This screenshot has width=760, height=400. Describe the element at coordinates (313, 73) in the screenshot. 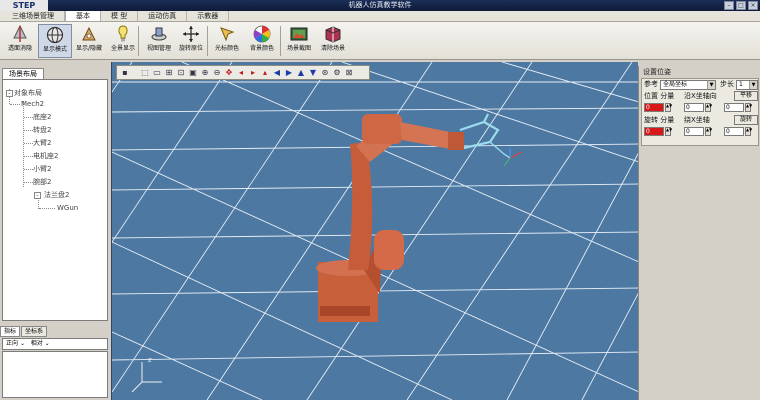

I see `rotate-down-icon: ▼` at that location.